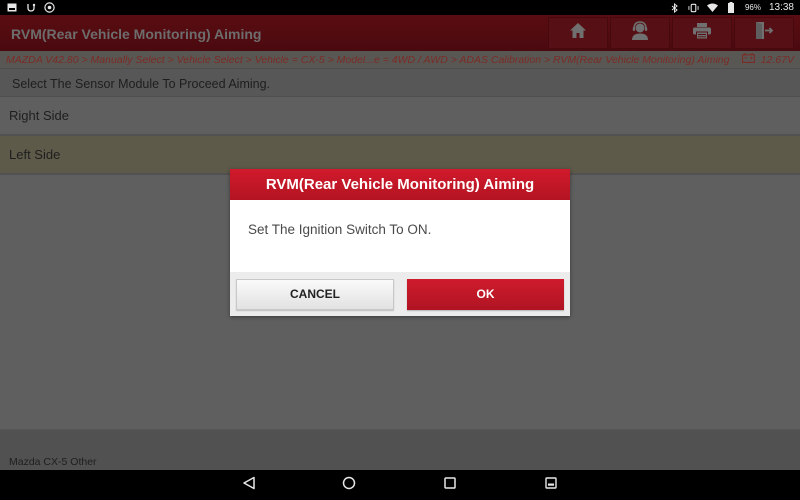 The height and width of the screenshot is (500, 800). Describe the element at coordinates (39, 115) in the screenshot. I see `list-item-label: Right Side` at that location.